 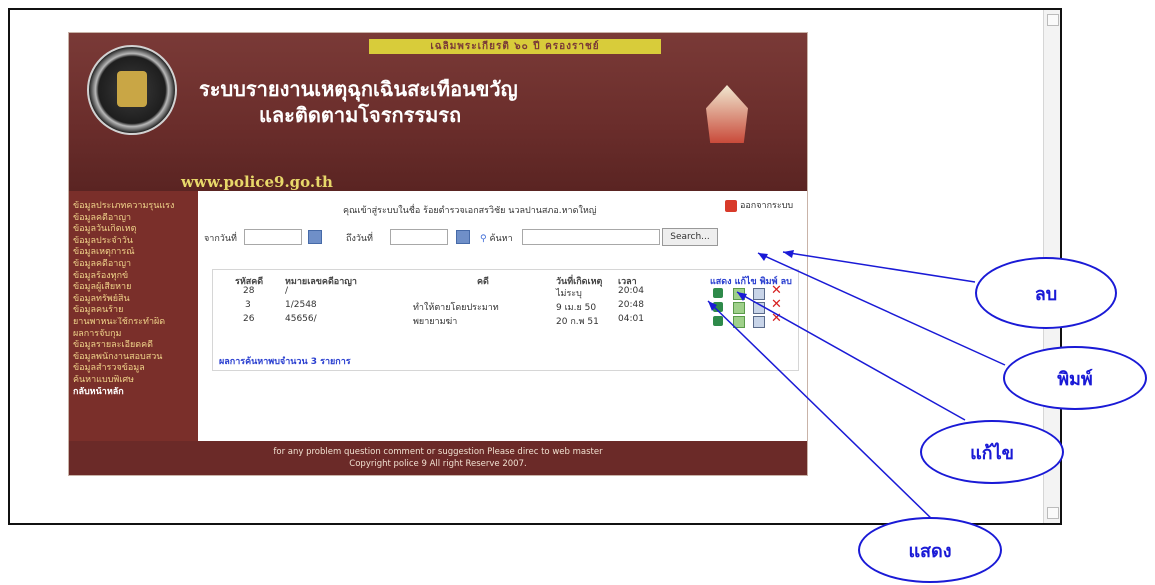 I want to click on arrow-edit, so click(x=851, y=356).